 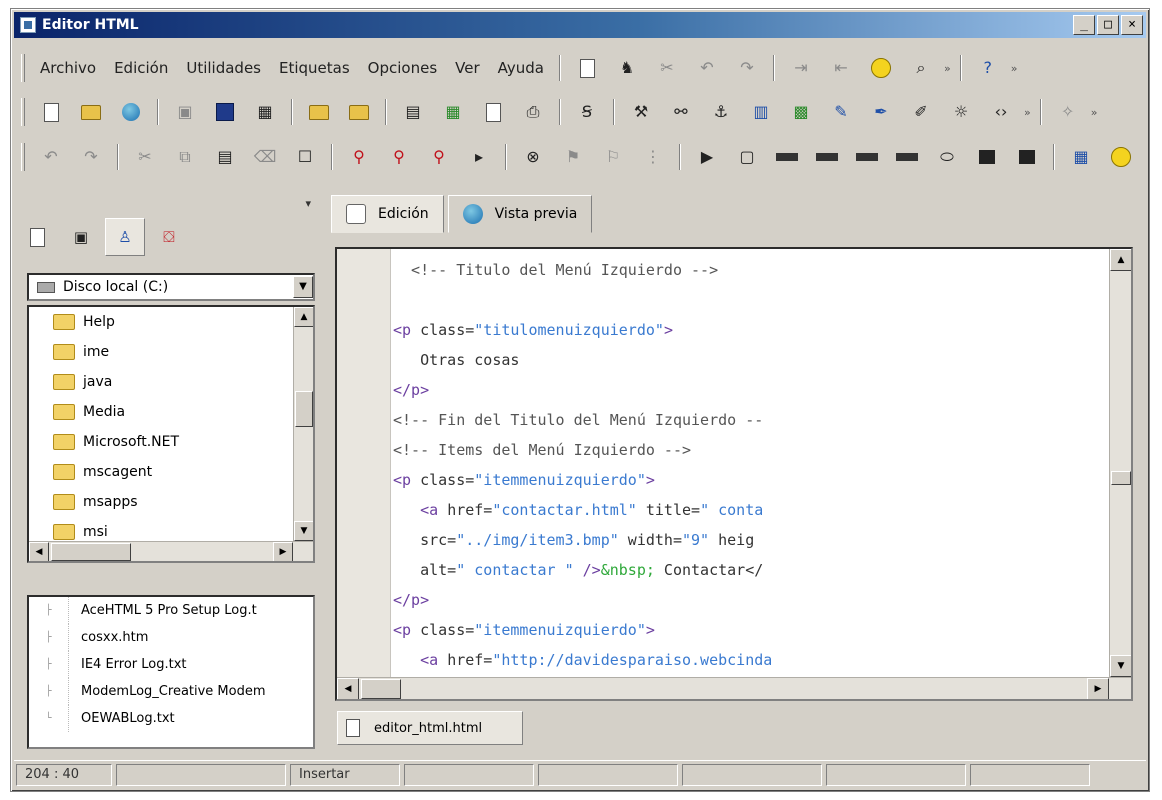 I want to click on folder-tree-hscroll: ◀ ▶, so click(x=171, y=551).